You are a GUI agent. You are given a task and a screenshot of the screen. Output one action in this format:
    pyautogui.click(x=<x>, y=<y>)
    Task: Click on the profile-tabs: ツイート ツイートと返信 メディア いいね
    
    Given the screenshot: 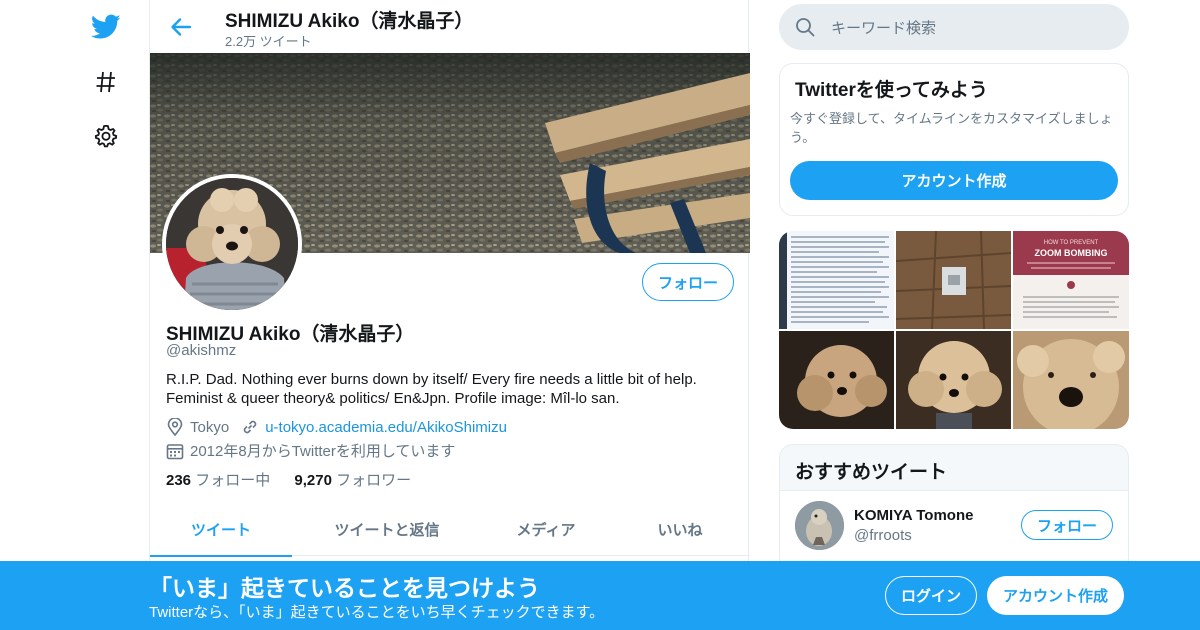 What is the action you would take?
    pyautogui.click(x=450, y=530)
    